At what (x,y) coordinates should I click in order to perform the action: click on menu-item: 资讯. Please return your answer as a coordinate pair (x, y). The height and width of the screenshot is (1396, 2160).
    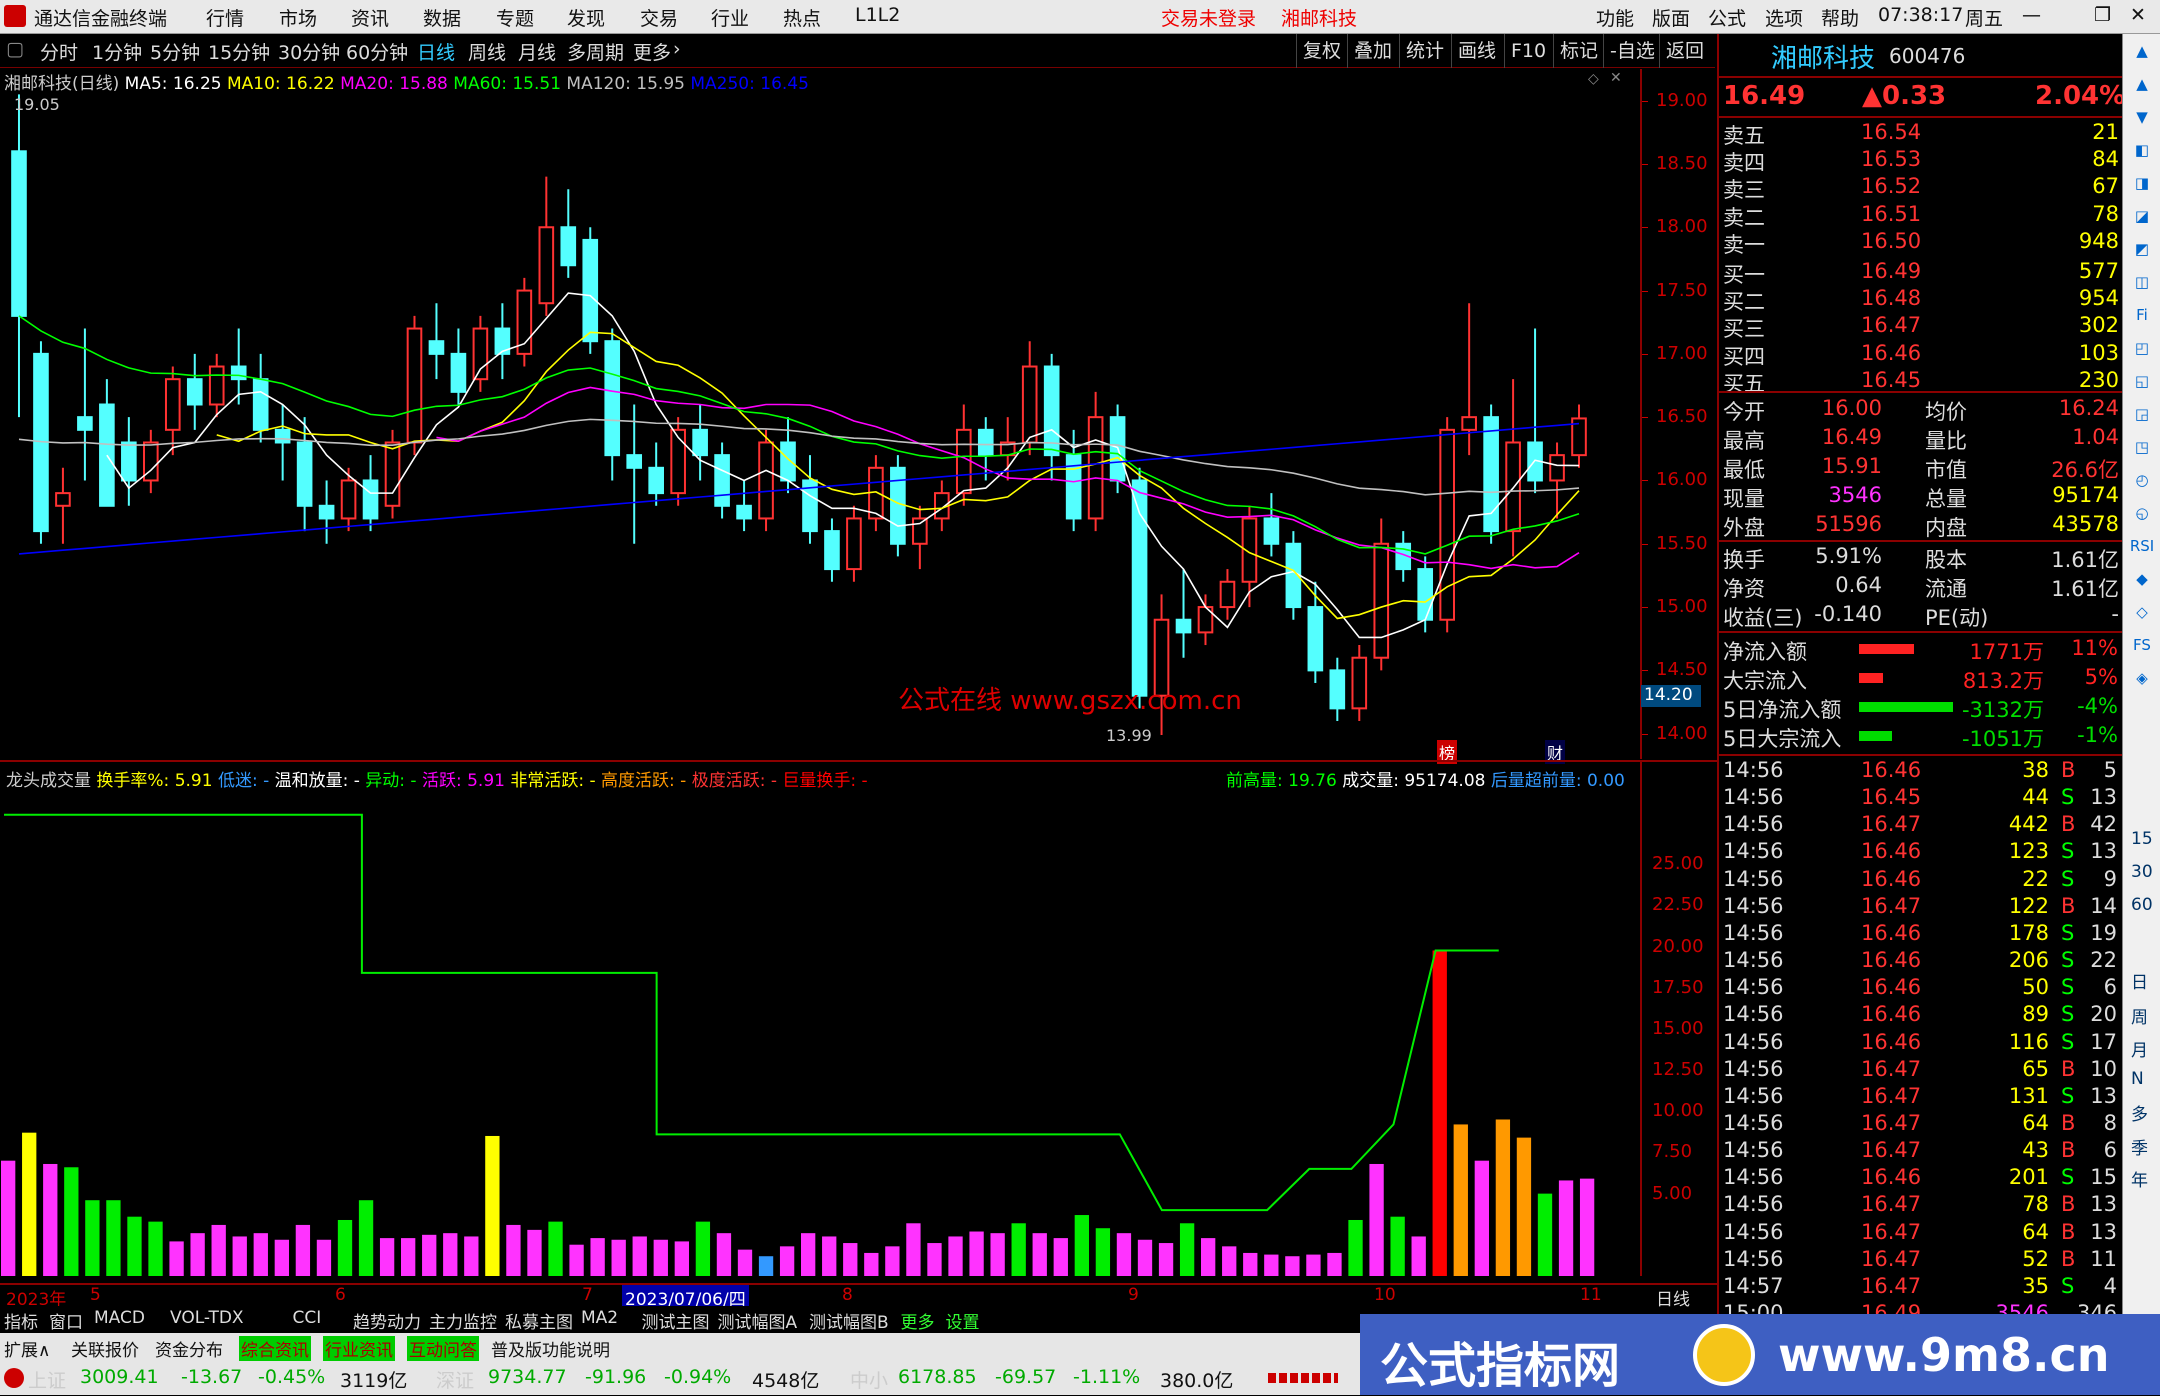
    Looking at the image, I should click on (370, 17).